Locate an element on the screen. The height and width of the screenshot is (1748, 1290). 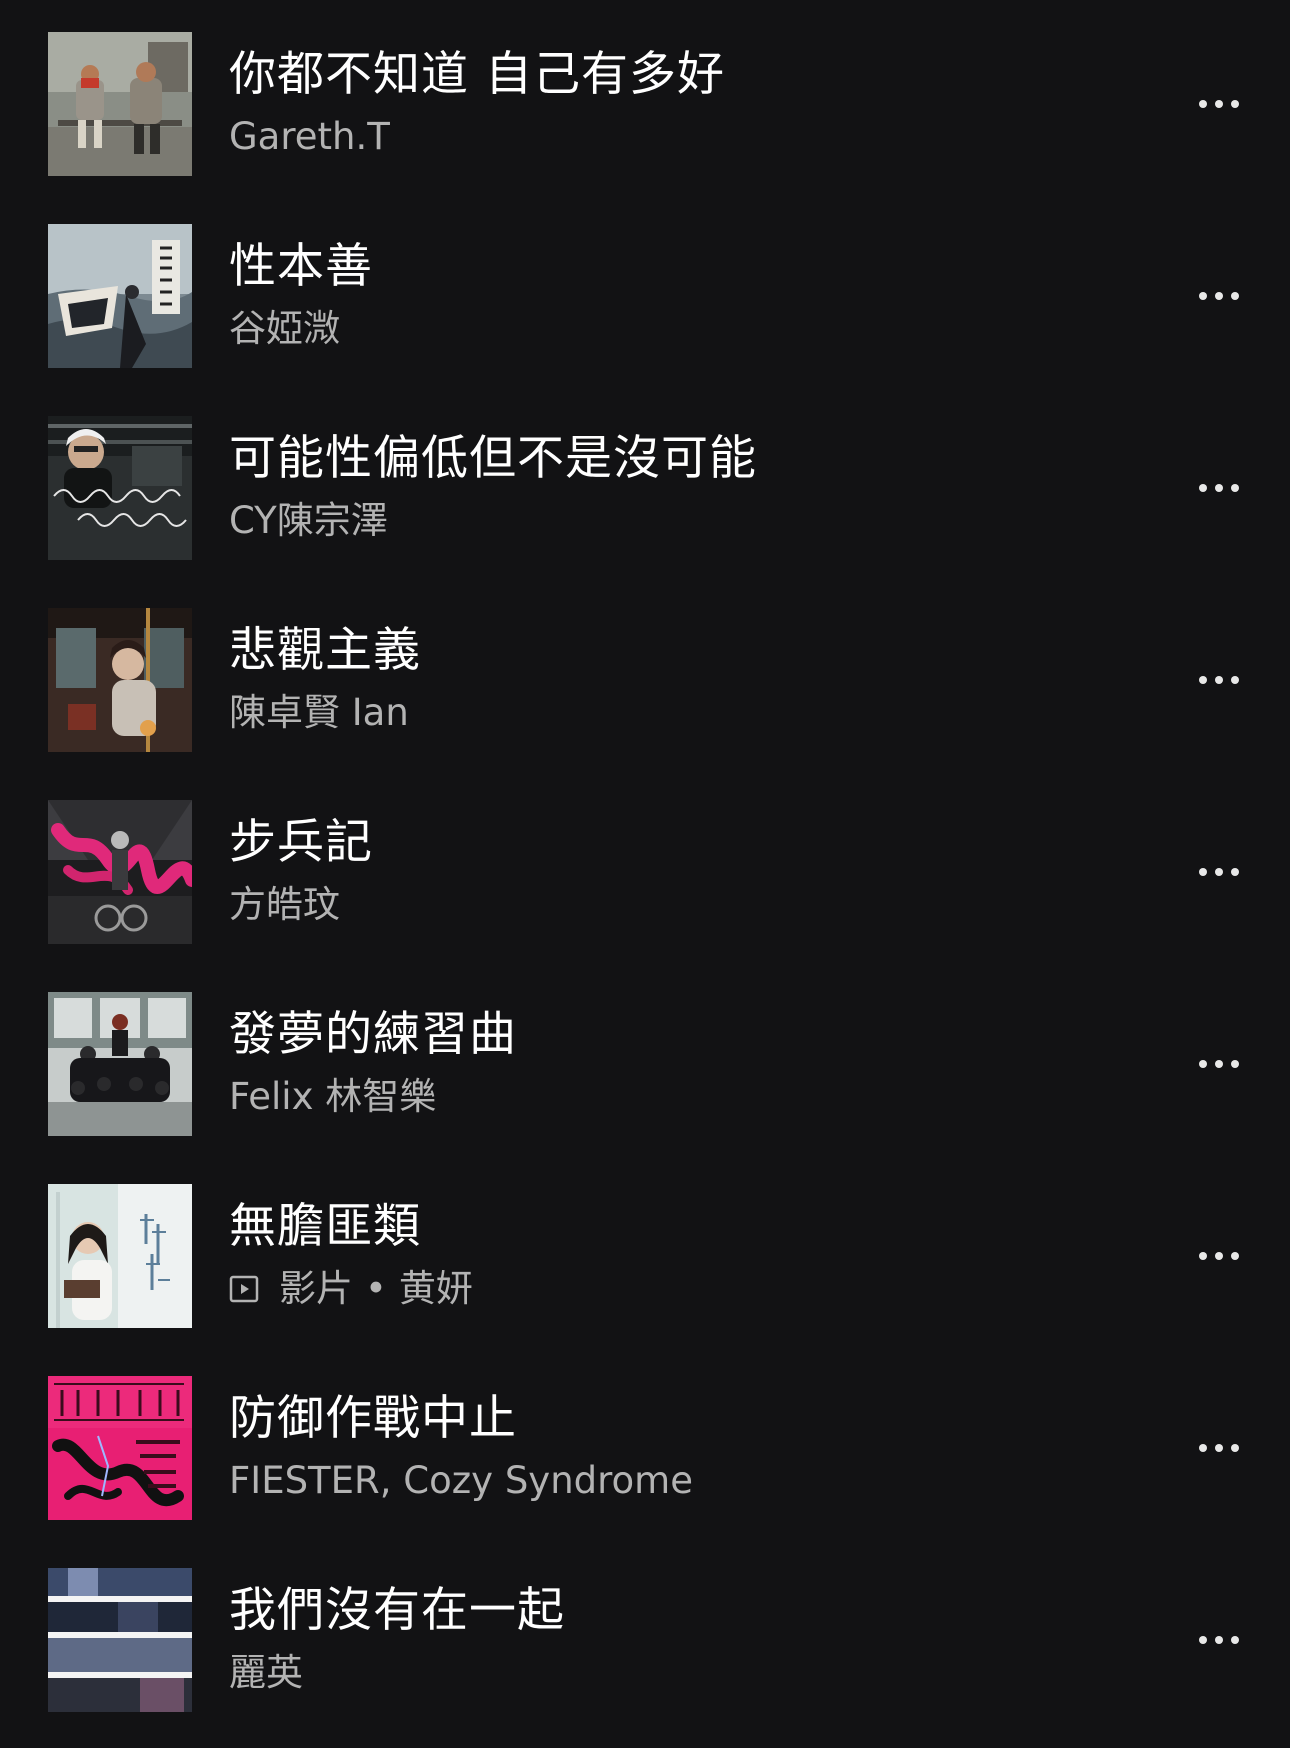
track-artist: 谷婭溦 is located at coordinates (284, 329).